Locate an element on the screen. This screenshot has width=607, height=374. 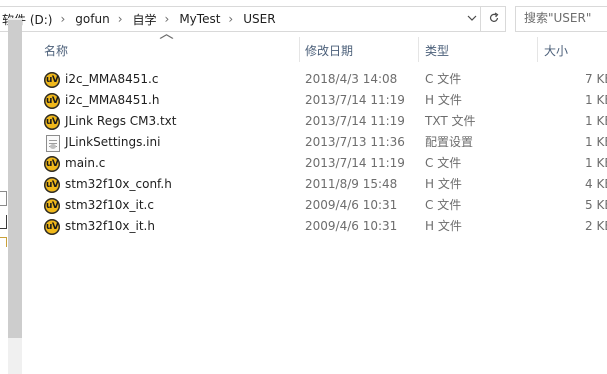
folder-icon is located at coordinates (3, 242).